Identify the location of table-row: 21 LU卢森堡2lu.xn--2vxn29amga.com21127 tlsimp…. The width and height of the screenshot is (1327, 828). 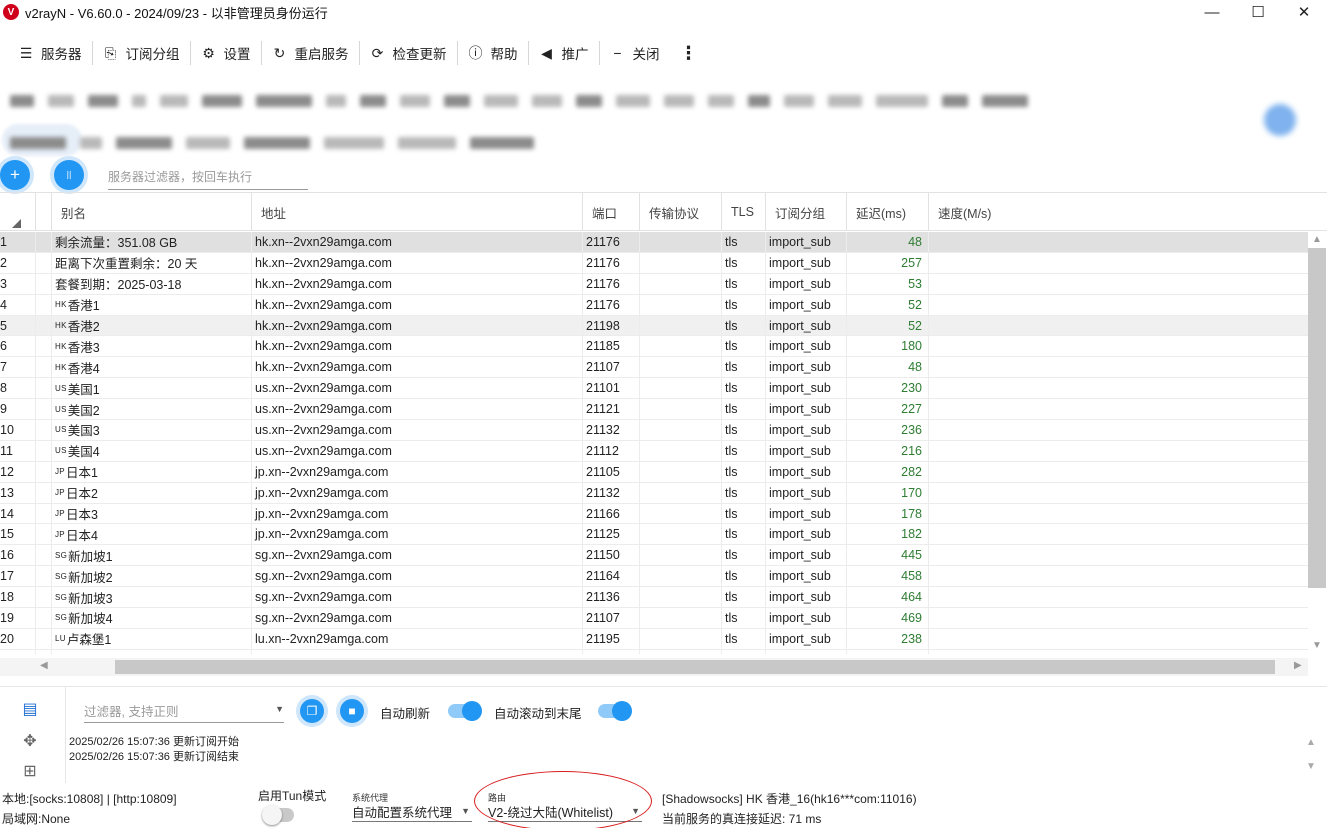
(654, 651).